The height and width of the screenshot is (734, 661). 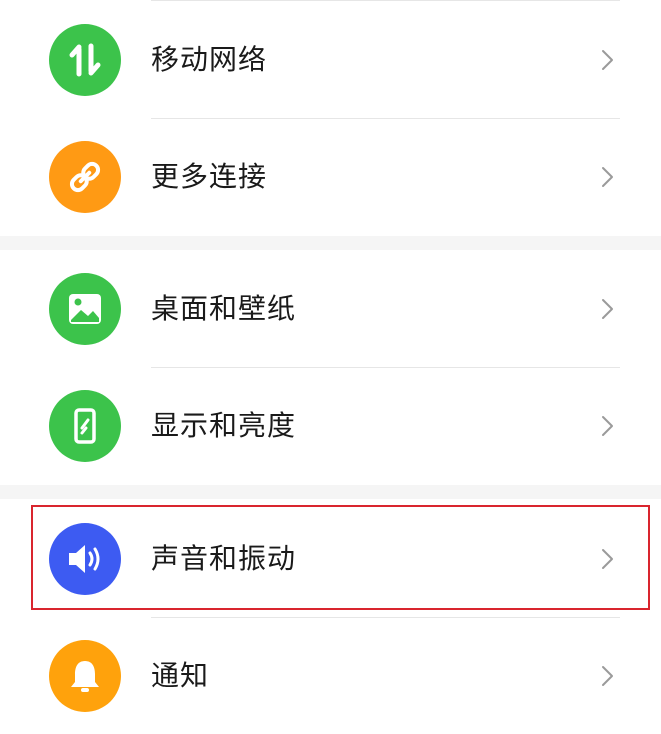 What do you see at coordinates (224, 558) in the screenshot?
I see `settings-item-label: 声音和振动` at bounding box center [224, 558].